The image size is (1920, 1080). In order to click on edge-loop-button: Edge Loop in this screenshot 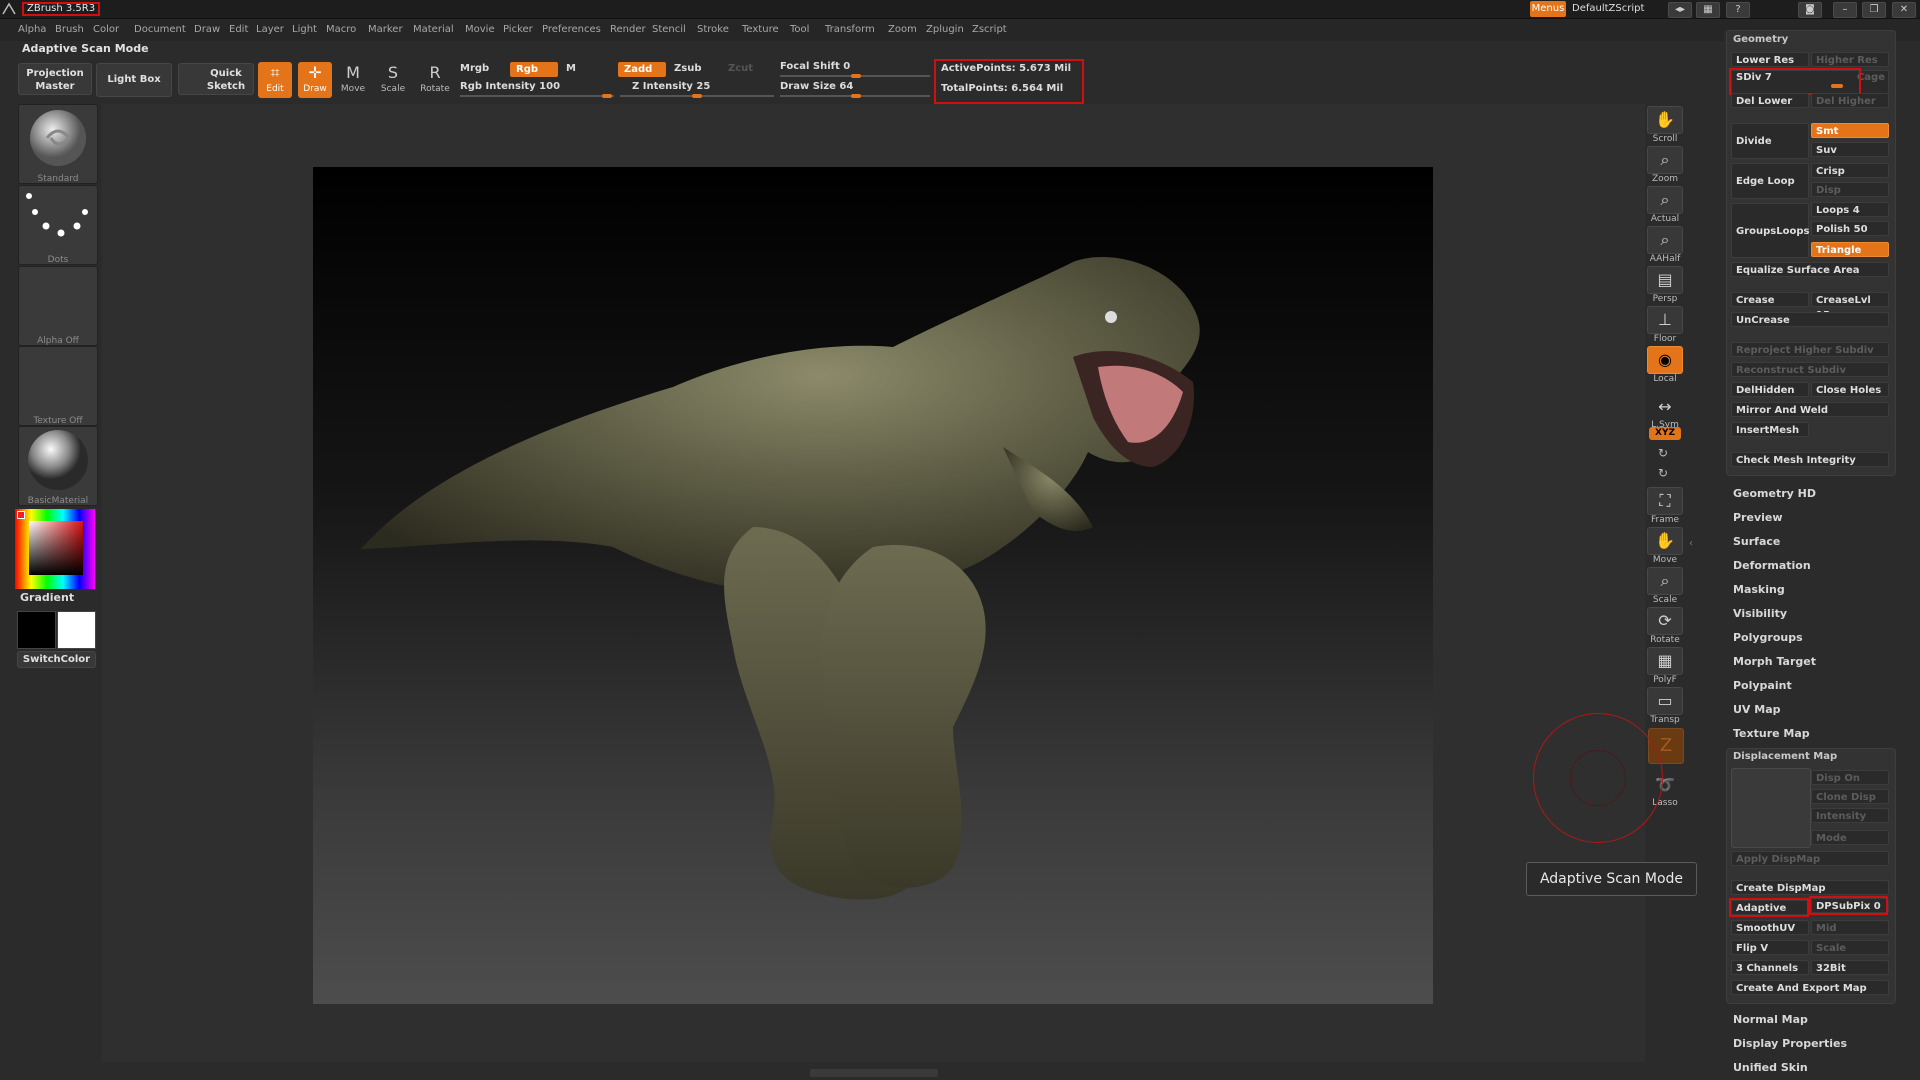, I will do `click(1770, 181)`.